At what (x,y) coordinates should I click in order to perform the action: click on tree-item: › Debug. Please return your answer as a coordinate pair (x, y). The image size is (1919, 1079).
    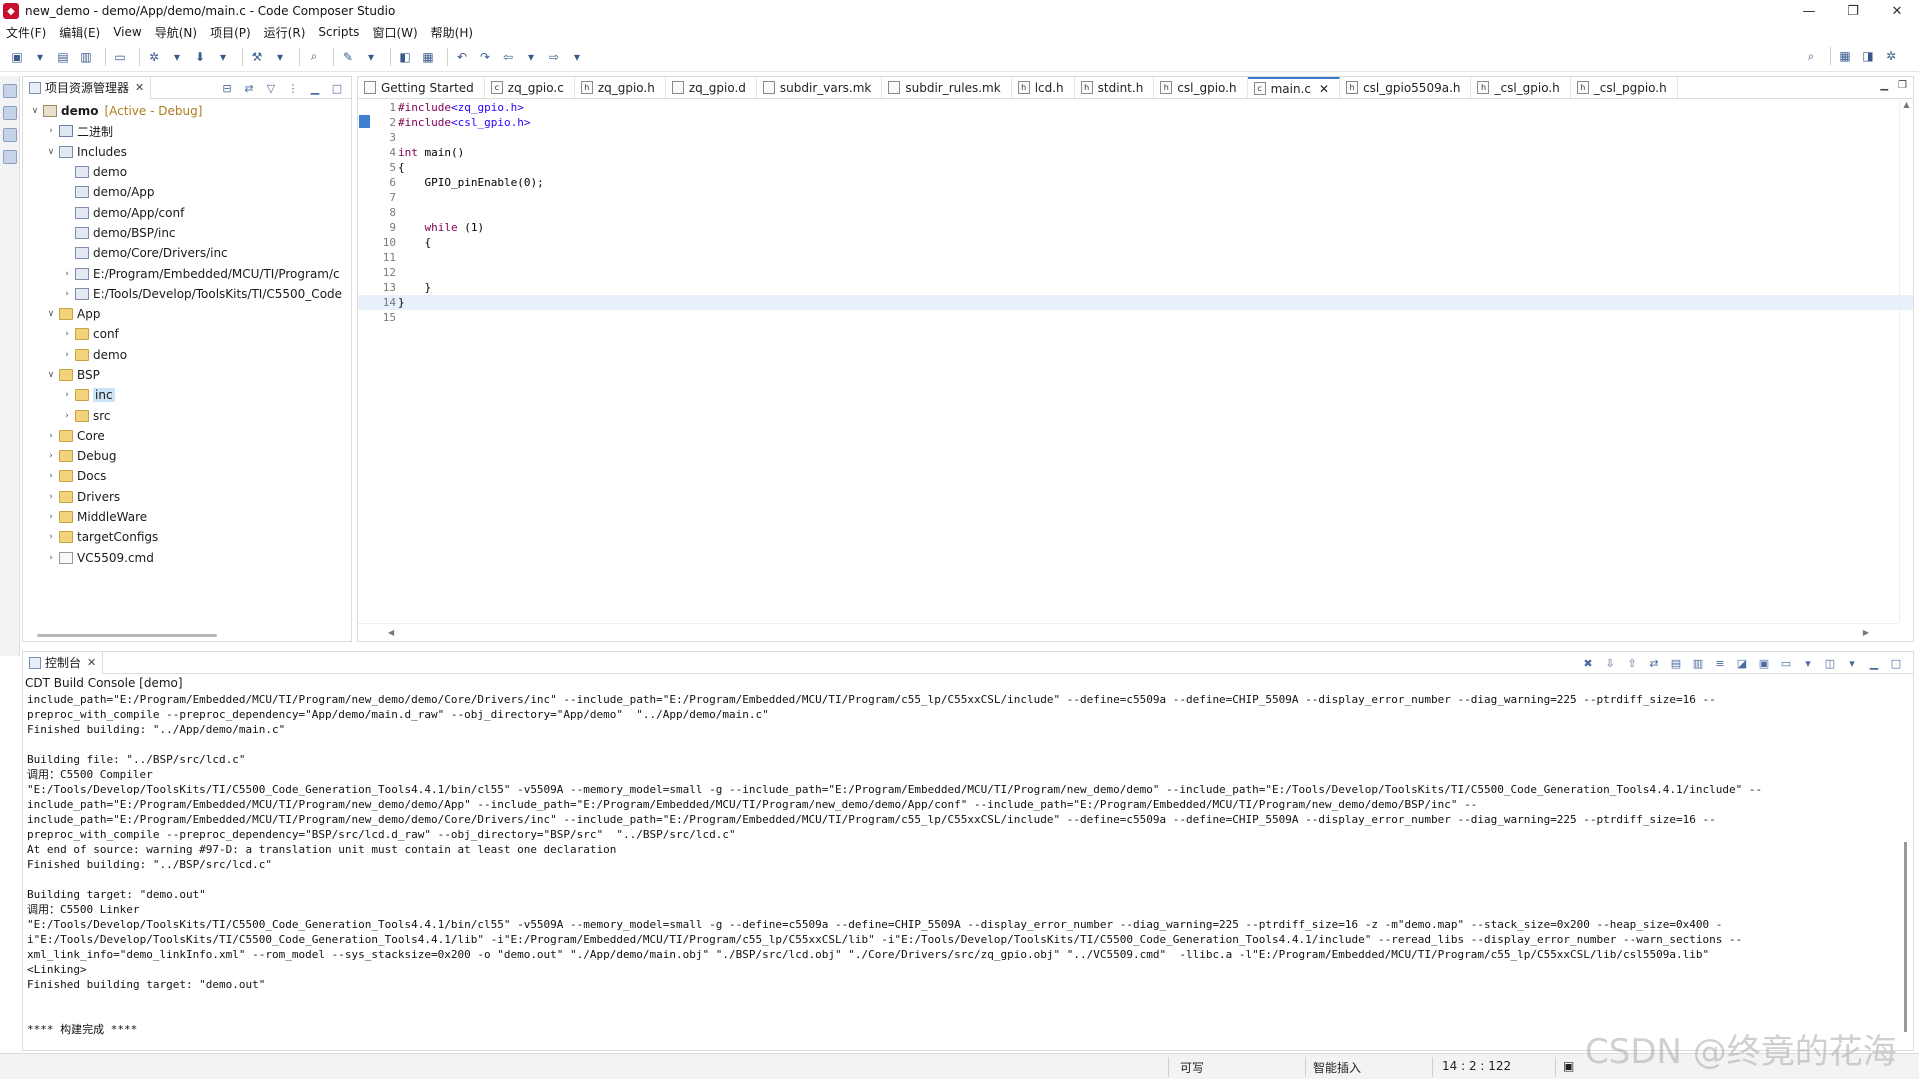
    Looking at the image, I should click on (187, 456).